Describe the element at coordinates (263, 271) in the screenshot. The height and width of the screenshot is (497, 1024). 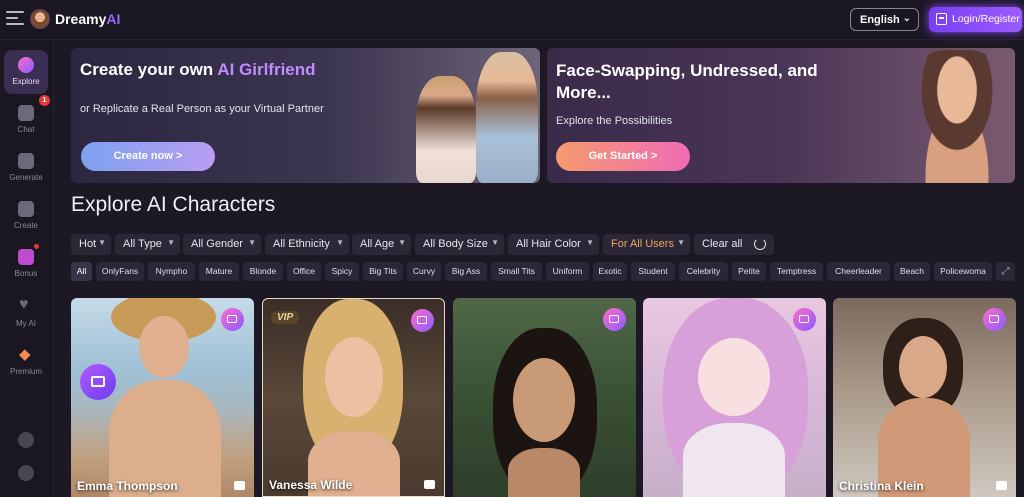
I see `tag-blonde: Blonde` at that location.